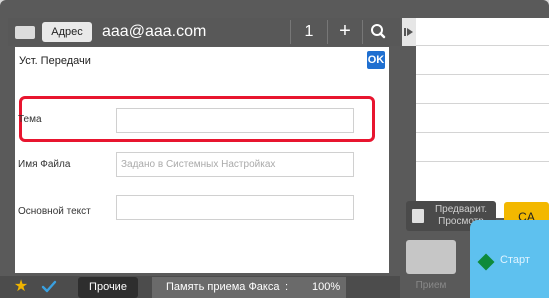  What do you see at coordinates (44, 164) in the screenshot?
I see `file-name-label: Имя Файла` at bounding box center [44, 164].